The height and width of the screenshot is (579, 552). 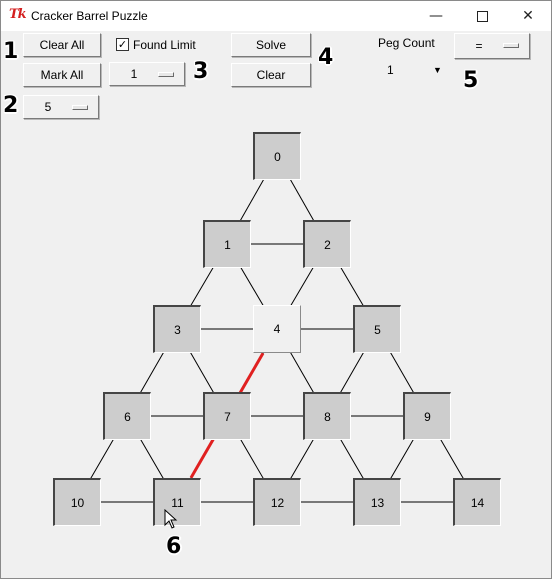 What do you see at coordinates (427, 416) in the screenshot?
I see `peg-hole-9: 9` at bounding box center [427, 416].